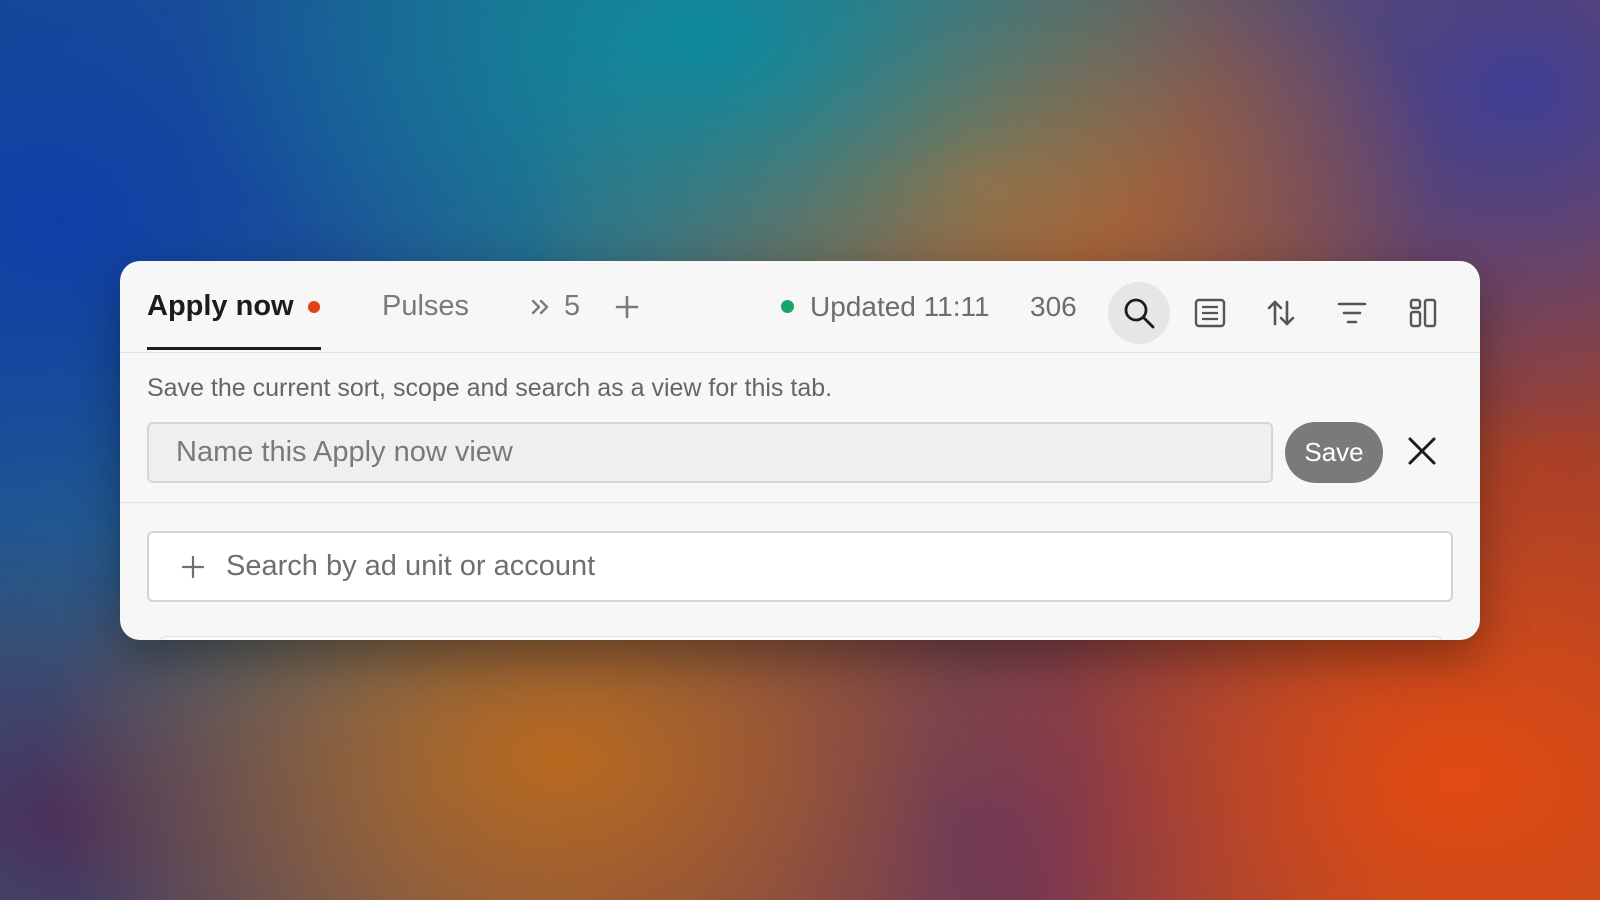 This screenshot has height=900, width=1600. What do you see at coordinates (710, 452) in the screenshot?
I see `view-name-input` at bounding box center [710, 452].